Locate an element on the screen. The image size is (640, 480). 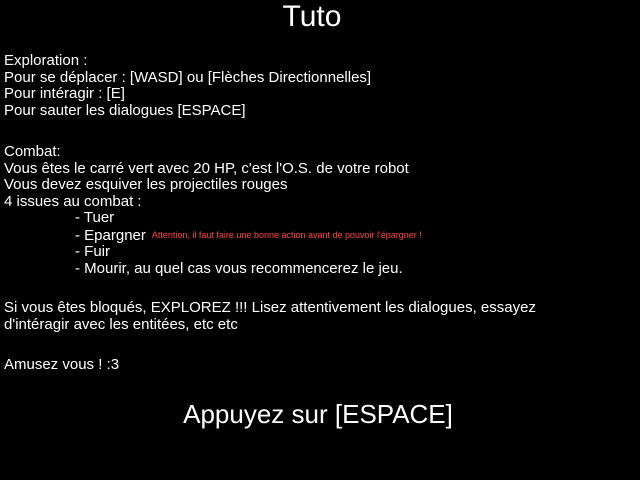
tutorial-title: Tuto is located at coordinates (312, 16).